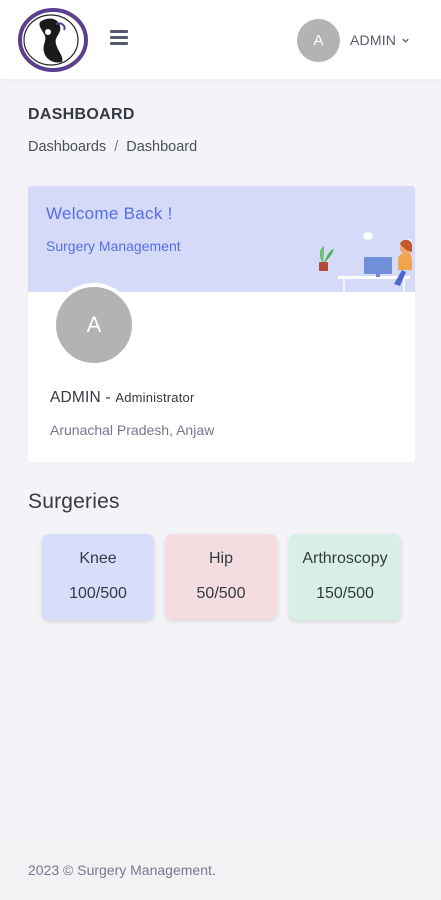 Image resolution: width=441 pixels, height=900 pixels. What do you see at coordinates (345, 577) in the screenshot?
I see `surgery-tile-arthroscopy: Arthroscopy 150/500` at bounding box center [345, 577].